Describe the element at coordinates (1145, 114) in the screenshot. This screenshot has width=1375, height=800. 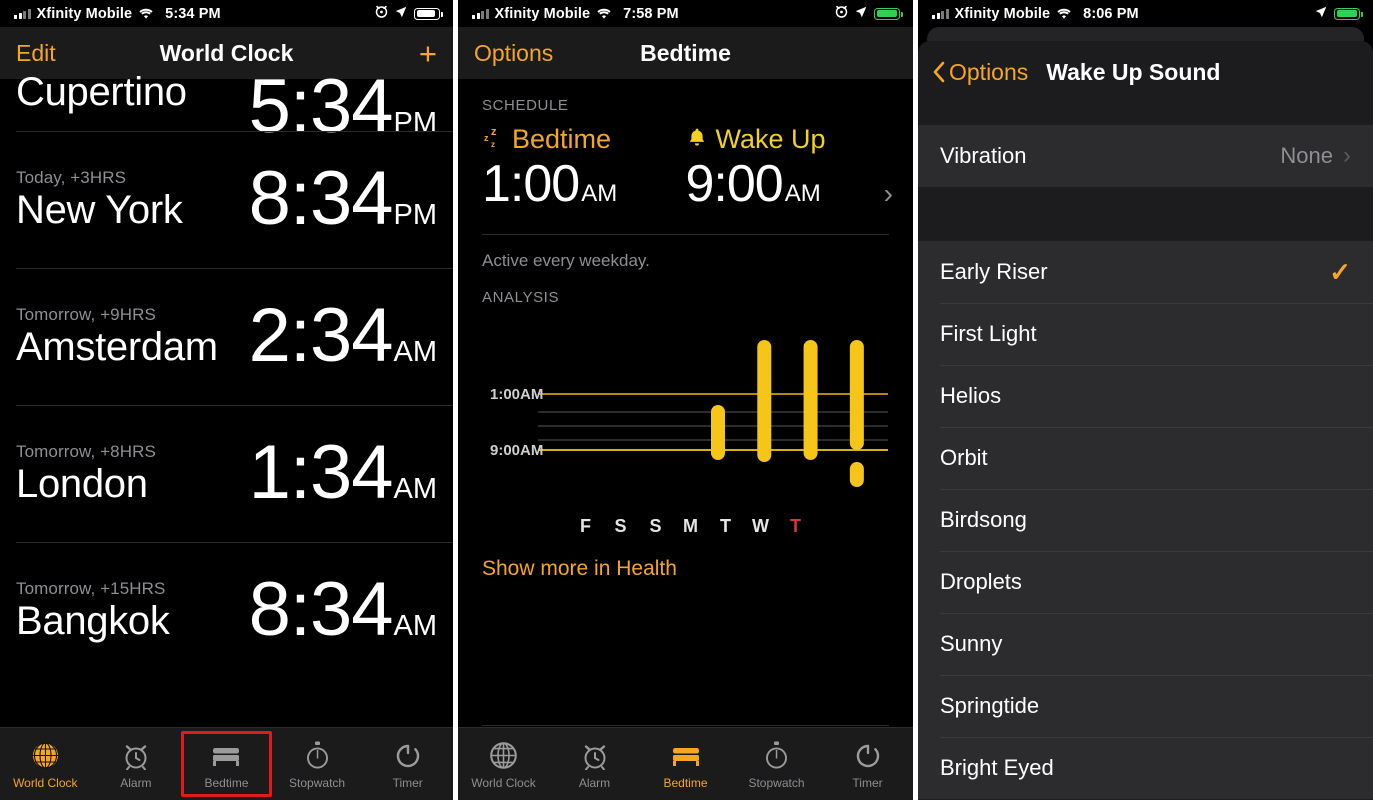
I see `spacer` at that location.